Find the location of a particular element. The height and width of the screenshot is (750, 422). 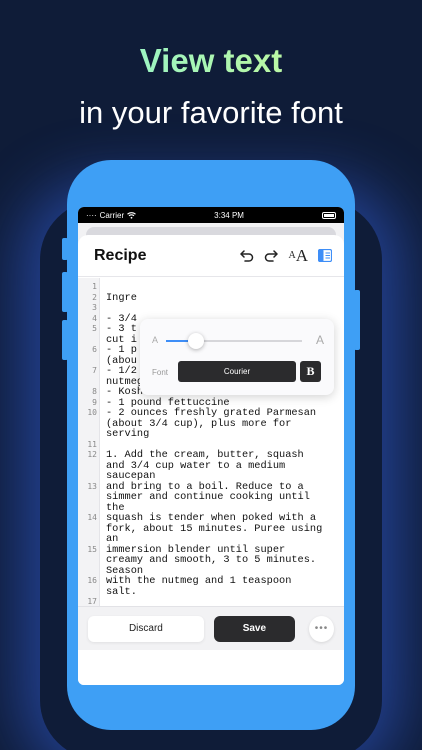

line-number: 3 is located at coordinates (94, 307).